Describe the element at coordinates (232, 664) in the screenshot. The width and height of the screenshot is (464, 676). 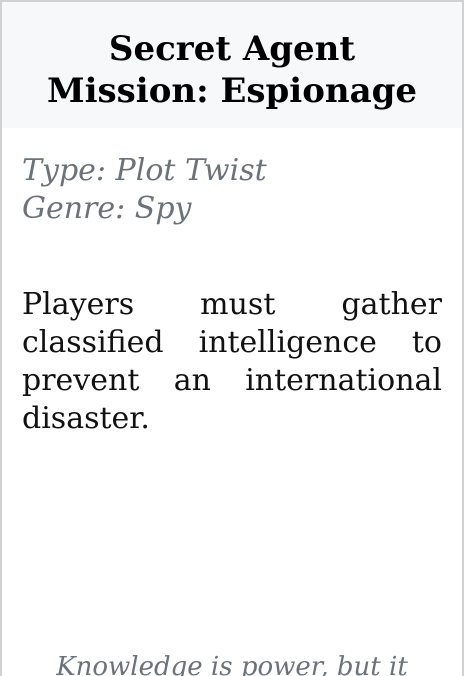
I see `card-flavor-text: Knowledge is power, but it` at that location.